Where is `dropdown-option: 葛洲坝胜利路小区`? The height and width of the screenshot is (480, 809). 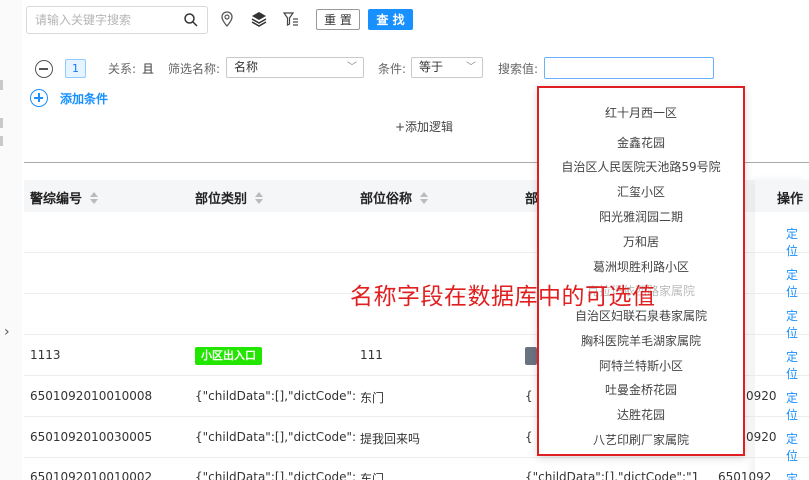
dropdown-option: 葛洲坝胜利路小区 is located at coordinates (641, 266).